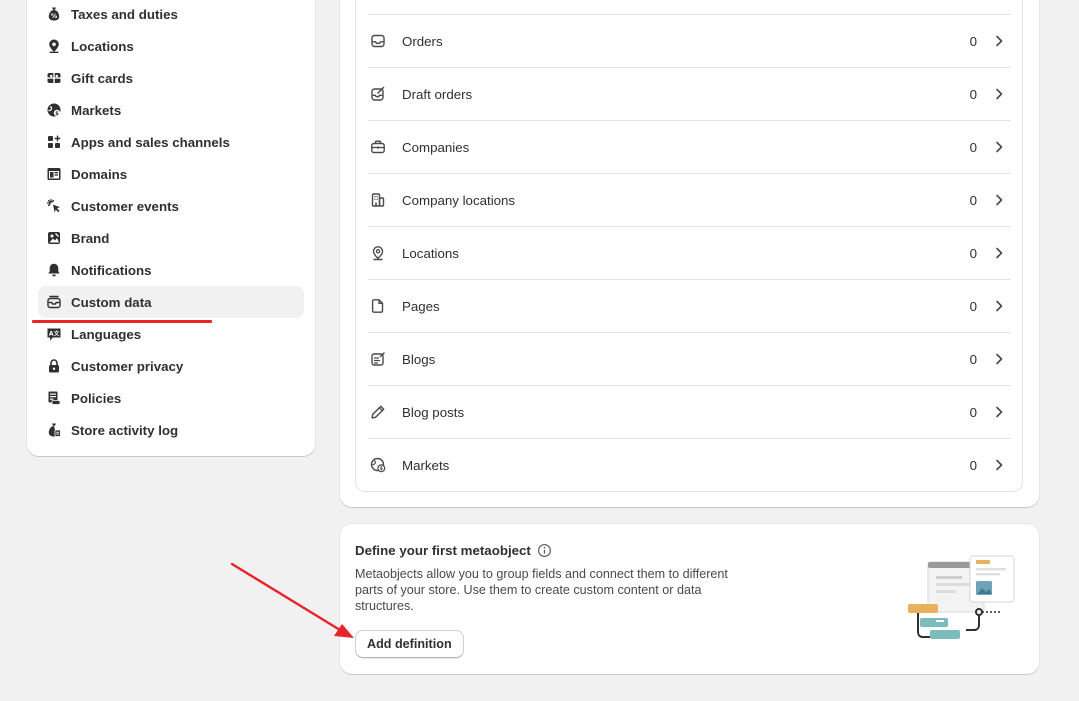  What do you see at coordinates (99, 174) in the screenshot?
I see `sidebar-item-label: Domains` at bounding box center [99, 174].